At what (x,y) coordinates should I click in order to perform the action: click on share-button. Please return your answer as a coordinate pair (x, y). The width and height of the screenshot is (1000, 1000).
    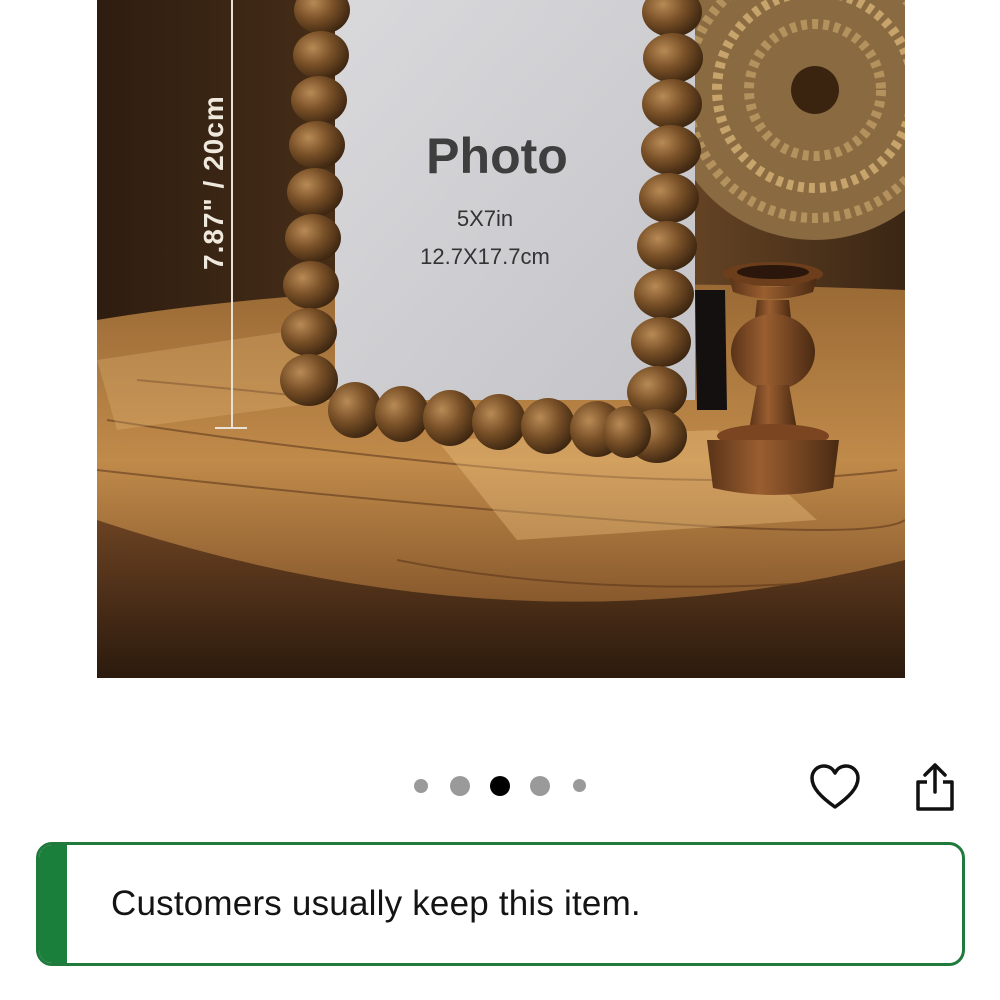
    Looking at the image, I should click on (935, 787).